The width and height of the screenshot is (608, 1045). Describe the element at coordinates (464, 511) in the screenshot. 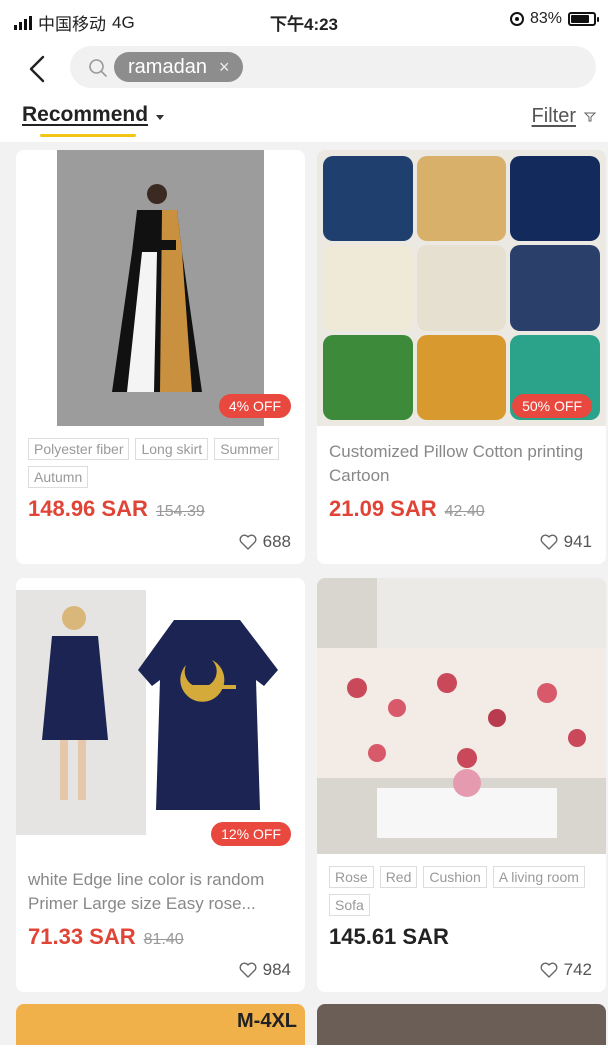

I see `original-price: 42.40` at that location.